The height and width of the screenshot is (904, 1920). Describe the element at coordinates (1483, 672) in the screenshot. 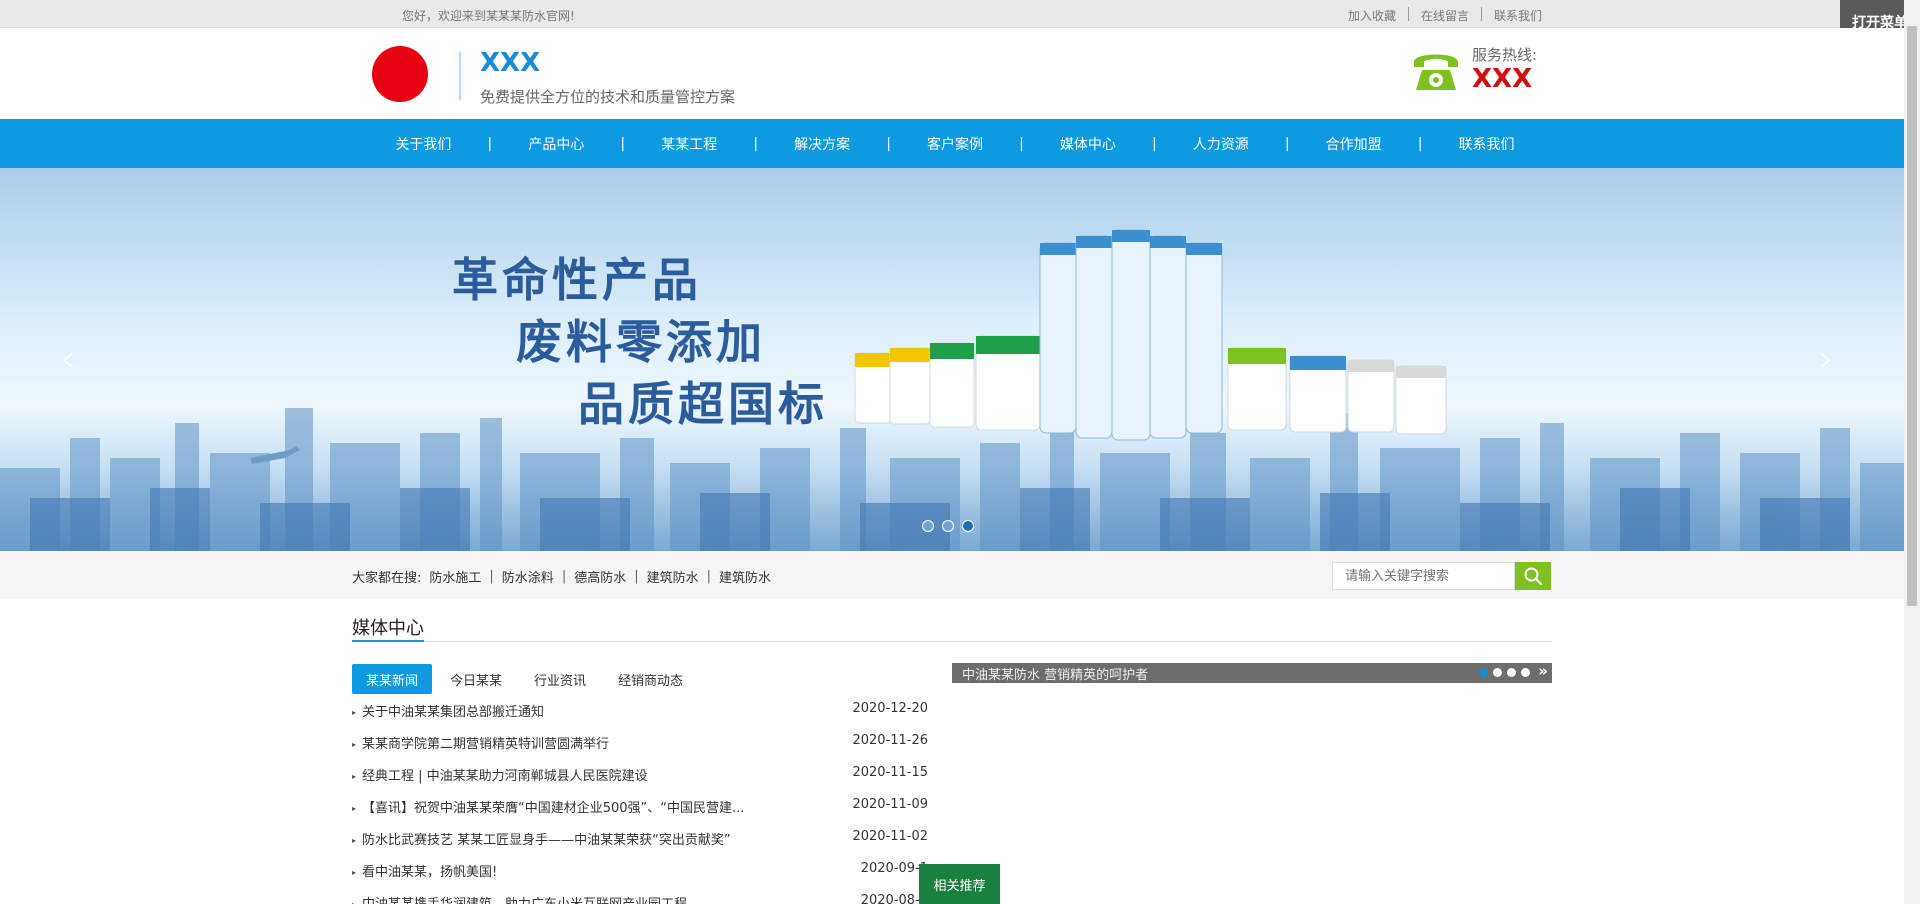

I see `slider-dot-active` at that location.